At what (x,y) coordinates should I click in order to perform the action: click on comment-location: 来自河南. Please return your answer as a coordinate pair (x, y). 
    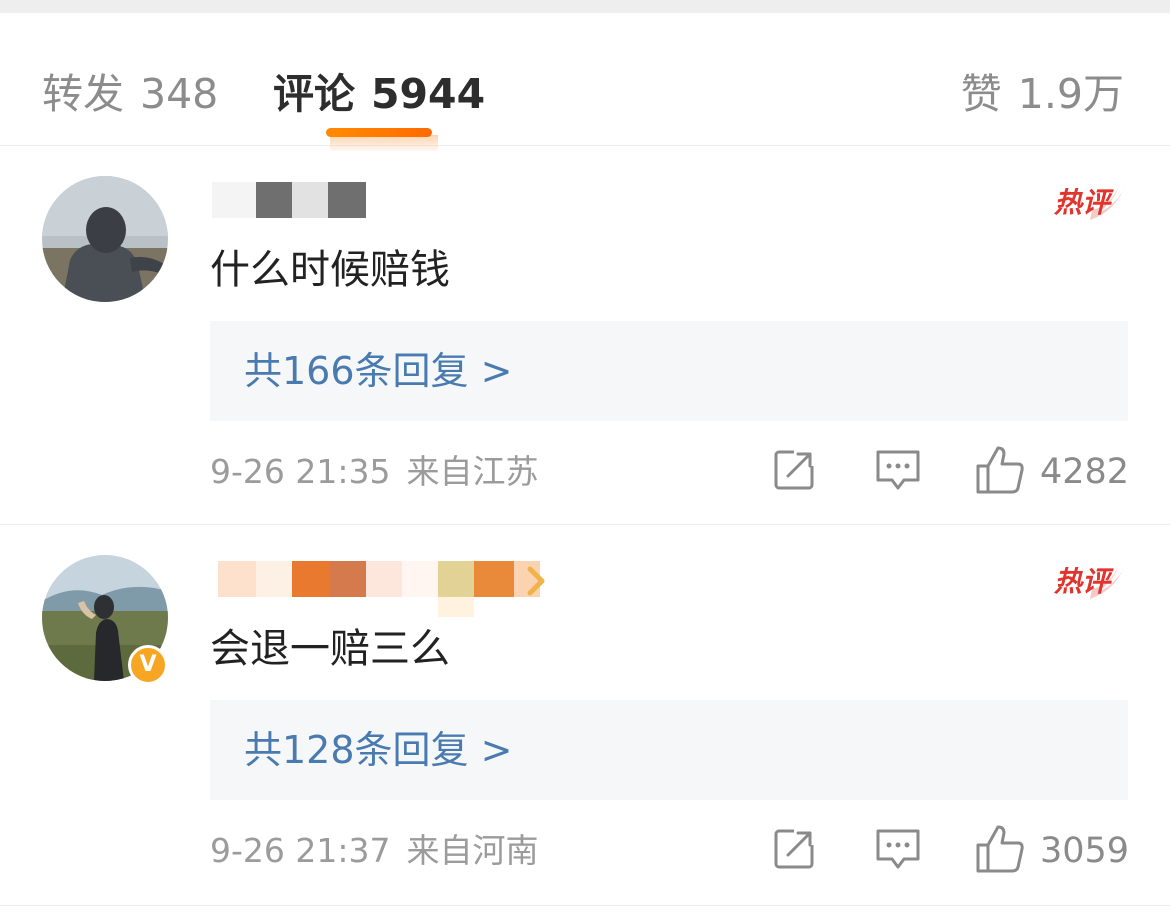
    Looking at the image, I should click on (472, 850).